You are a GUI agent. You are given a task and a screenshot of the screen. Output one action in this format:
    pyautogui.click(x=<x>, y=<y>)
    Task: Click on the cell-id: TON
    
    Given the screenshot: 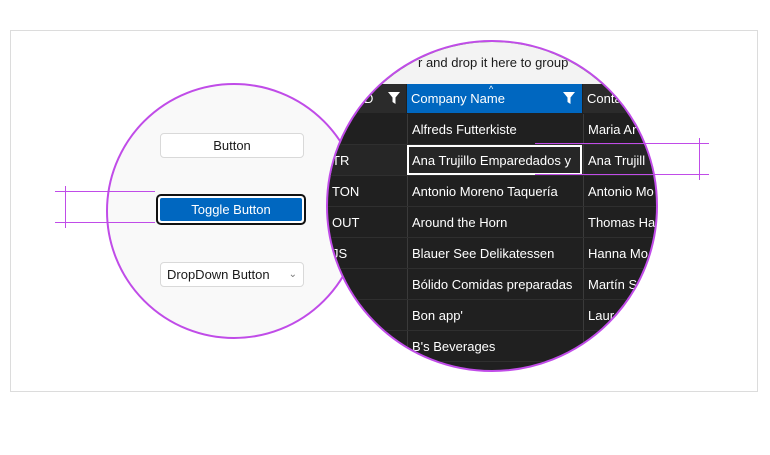 What is the action you would take?
    pyautogui.click(x=367, y=191)
    